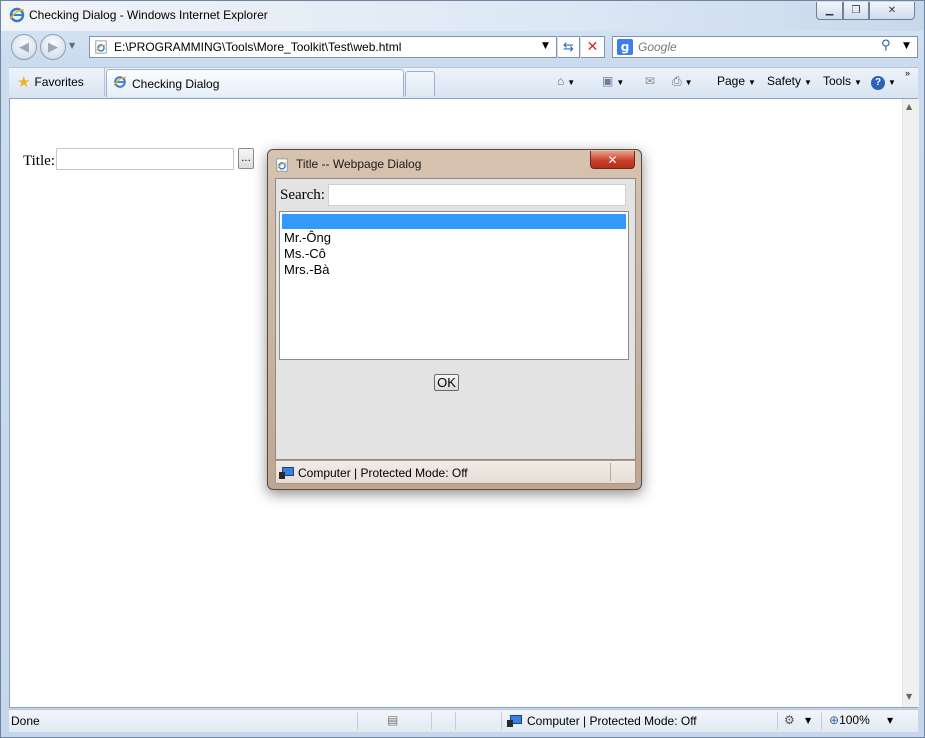 This screenshot has width=925, height=738. What do you see at coordinates (677, 81) in the screenshot?
I see `printer-icon: ⎙` at bounding box center [677, 81].